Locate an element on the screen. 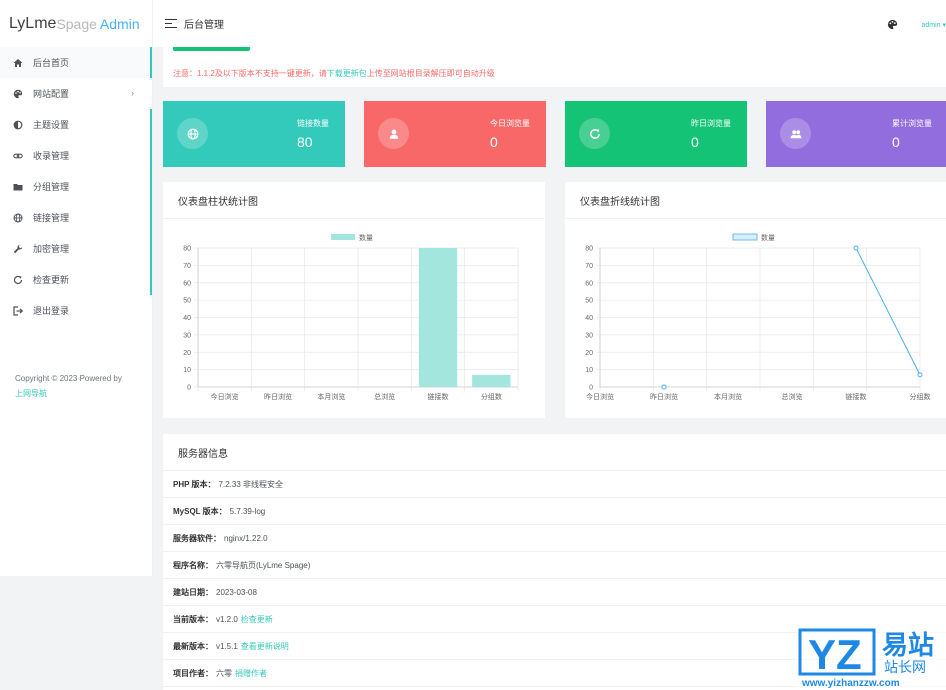  server-info-row: PHP 版本： 7.2.33 非线程安全 is located at coordinates (554, 484).